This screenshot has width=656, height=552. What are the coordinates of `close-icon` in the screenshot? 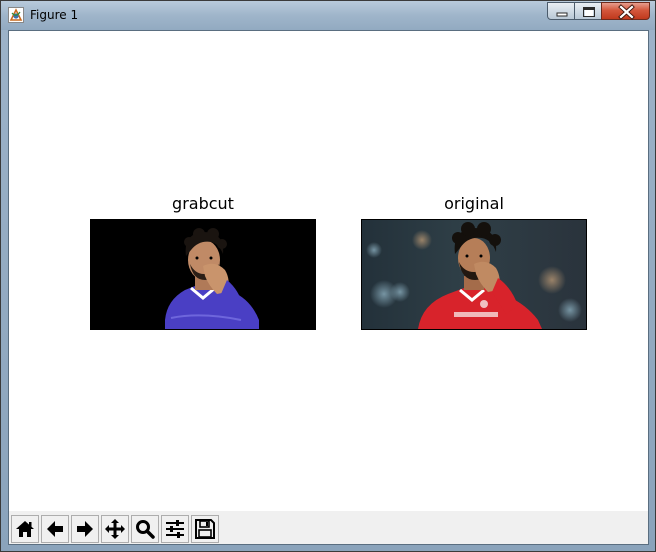 It's located at (626, 12).